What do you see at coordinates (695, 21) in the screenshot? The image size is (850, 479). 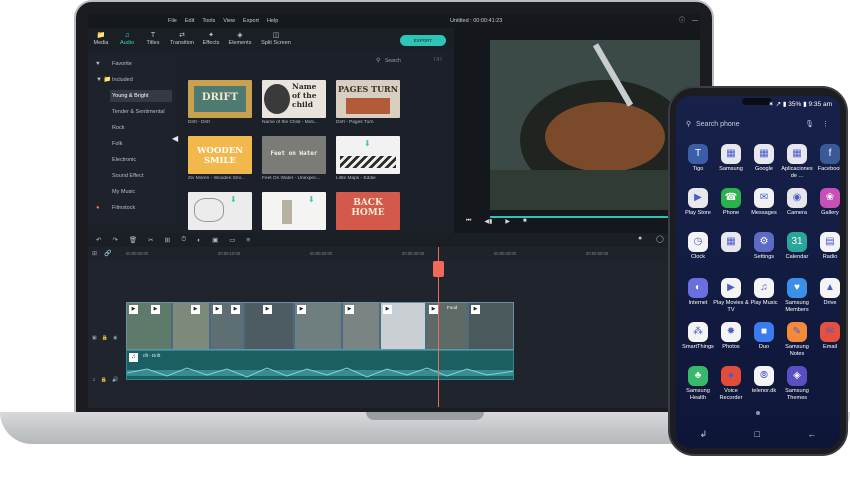 I see `minimize-icon: —` at bounding box center [695, 21].